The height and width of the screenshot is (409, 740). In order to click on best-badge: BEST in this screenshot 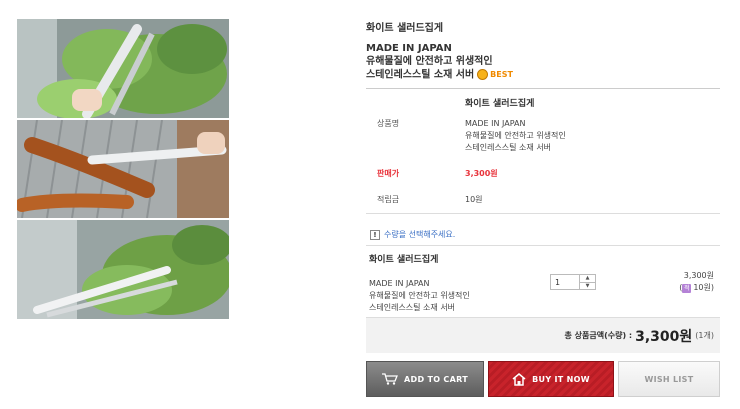, I will do `click(495, 74)`.